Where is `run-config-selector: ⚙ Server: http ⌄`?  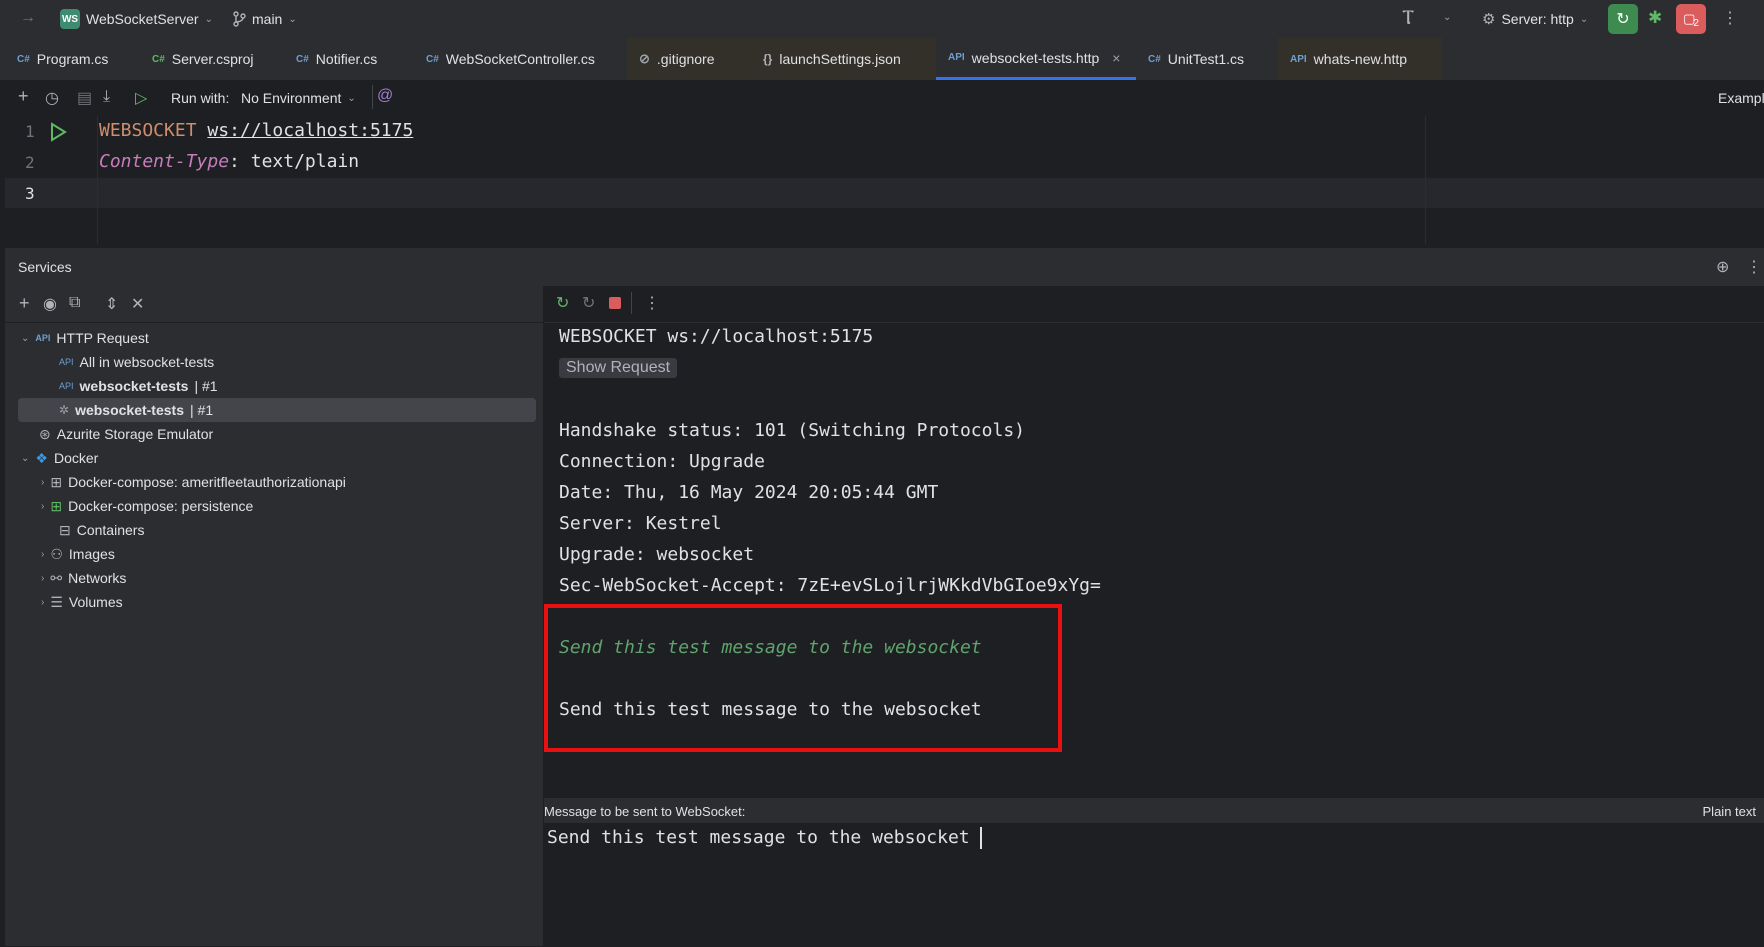 run-config-selector: ⚙ Server: http ⌄ is located at coordinates (1535, 19).